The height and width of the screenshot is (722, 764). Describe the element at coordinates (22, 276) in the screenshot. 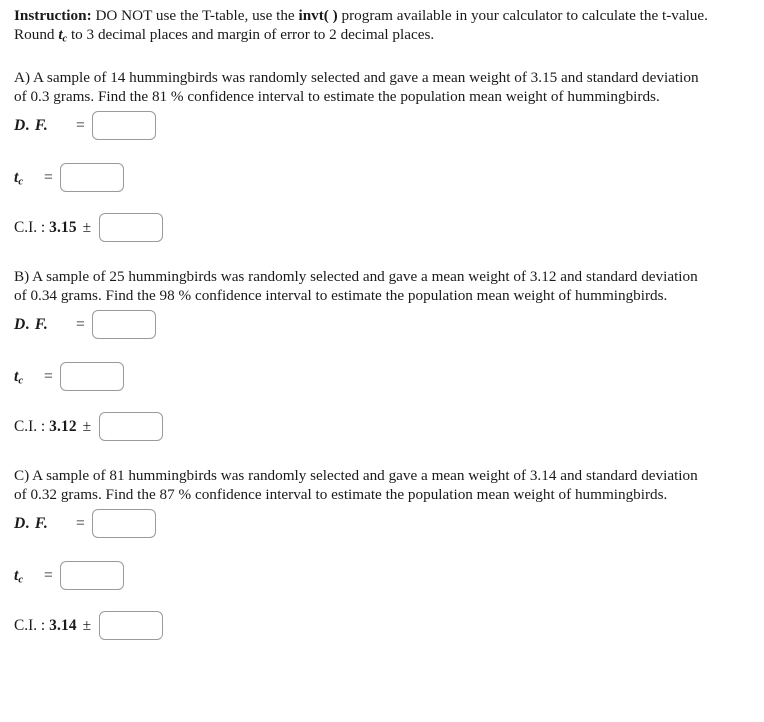

I see `problem-b-letter: B)` at that location.